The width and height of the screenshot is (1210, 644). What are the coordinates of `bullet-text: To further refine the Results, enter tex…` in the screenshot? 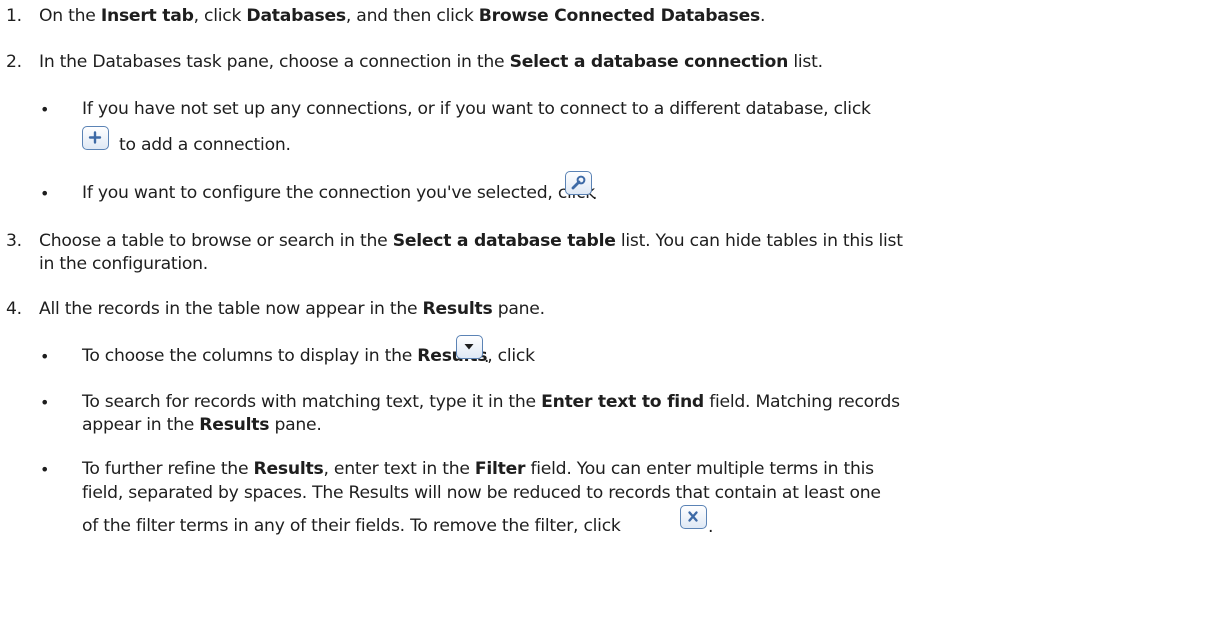 It's located at (478, 469).